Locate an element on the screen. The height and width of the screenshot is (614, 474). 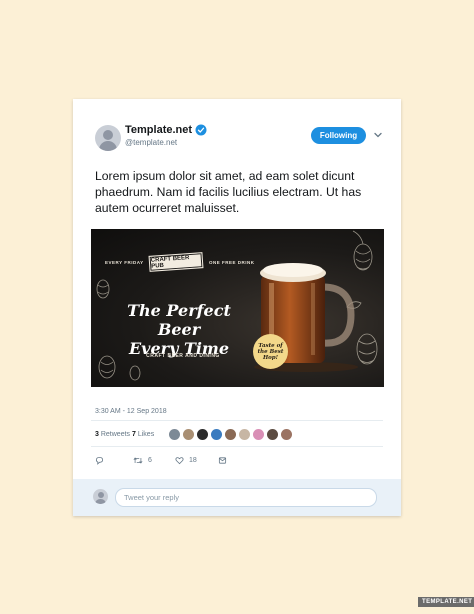
avatar is located at coordinates (108, 138).